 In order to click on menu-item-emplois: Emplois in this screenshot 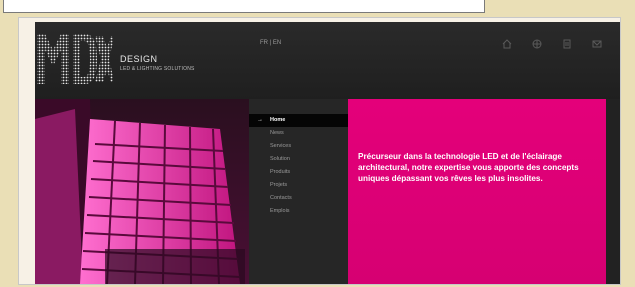, I will do `click(298, 211)`.